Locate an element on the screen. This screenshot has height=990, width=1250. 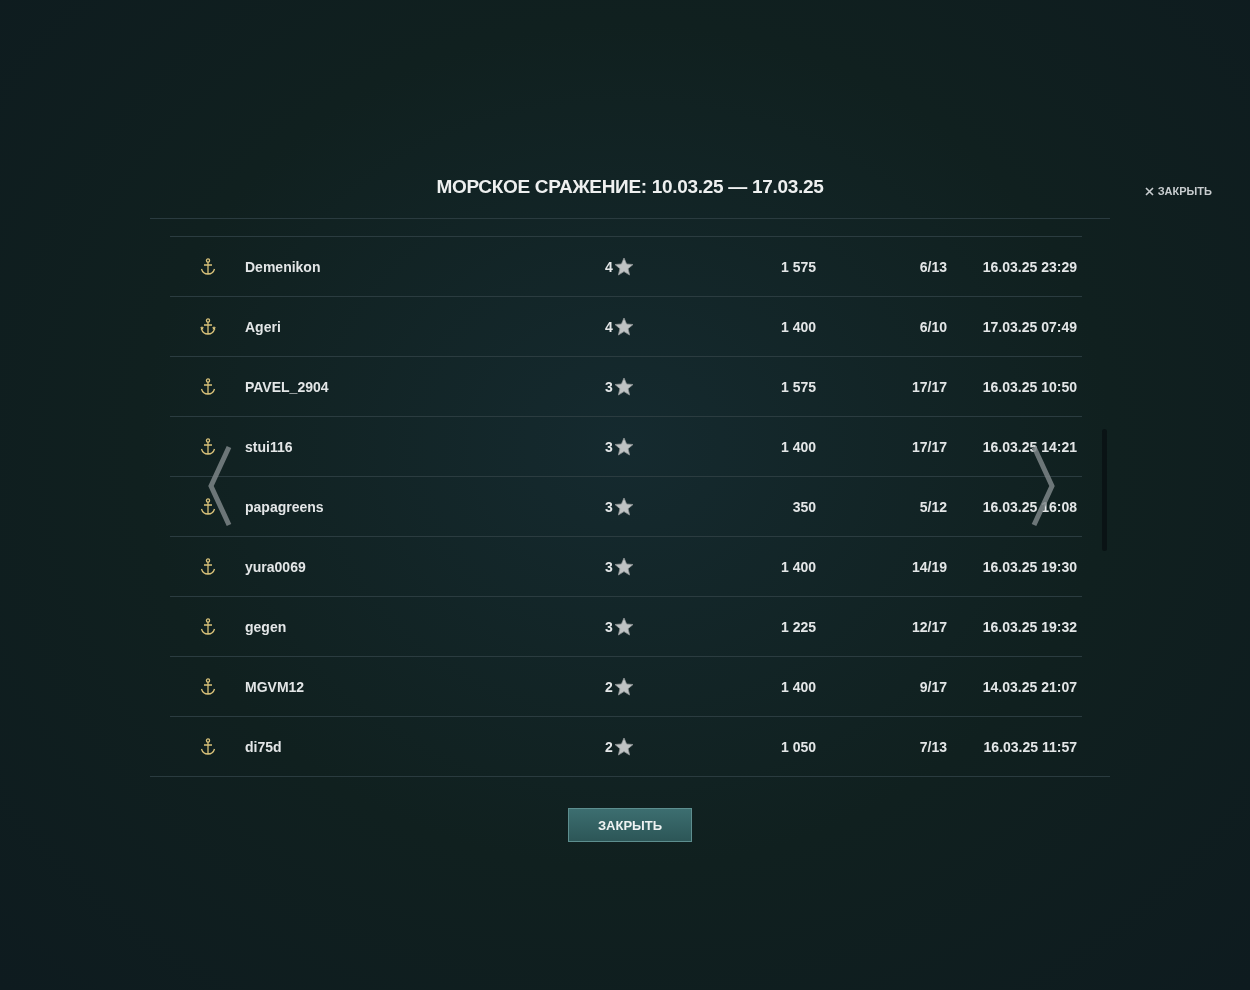
date-value: 16.03.25 19:32 is located at coordinates (1029, 626).